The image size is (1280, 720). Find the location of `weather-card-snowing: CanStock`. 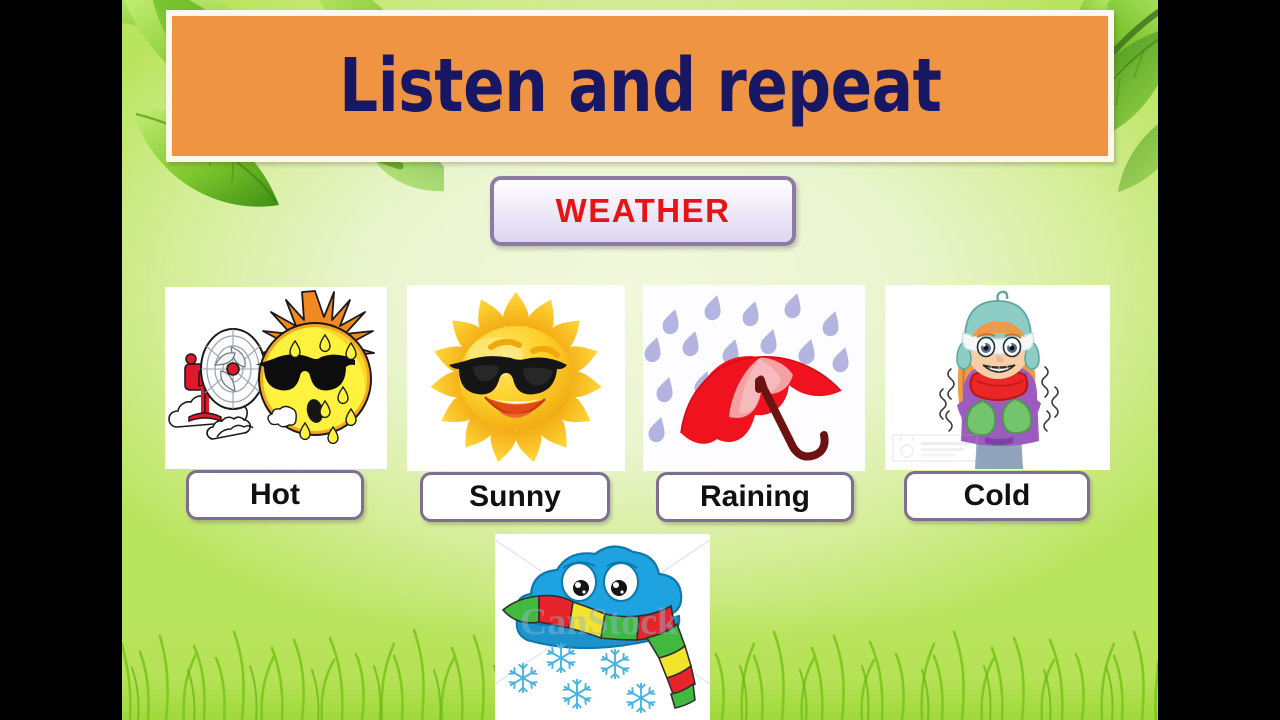

weather-card-snowing: CanStock is located at coordinates (602, 627).